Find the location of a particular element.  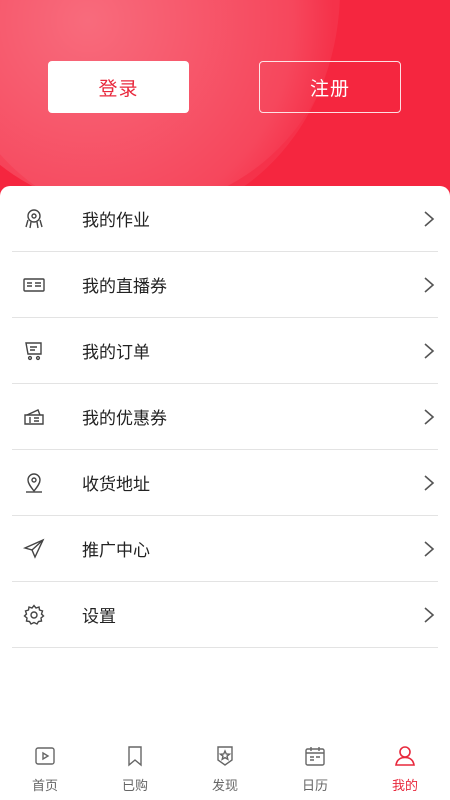

menu-item-coupons: 我的优惠券 is located at coordinates (225, 417).